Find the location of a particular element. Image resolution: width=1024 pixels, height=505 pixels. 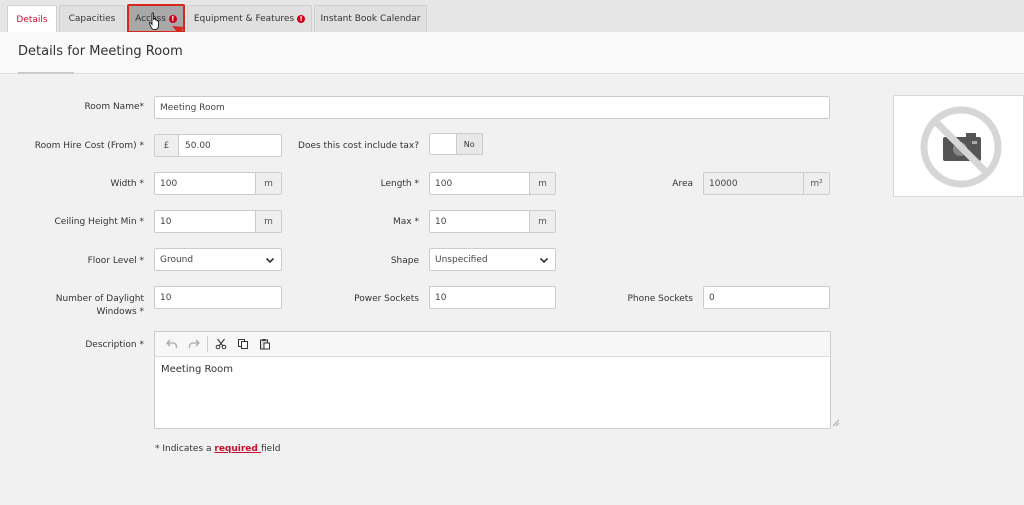

shape-value: Unspecified is located at coordinates (461, 259).